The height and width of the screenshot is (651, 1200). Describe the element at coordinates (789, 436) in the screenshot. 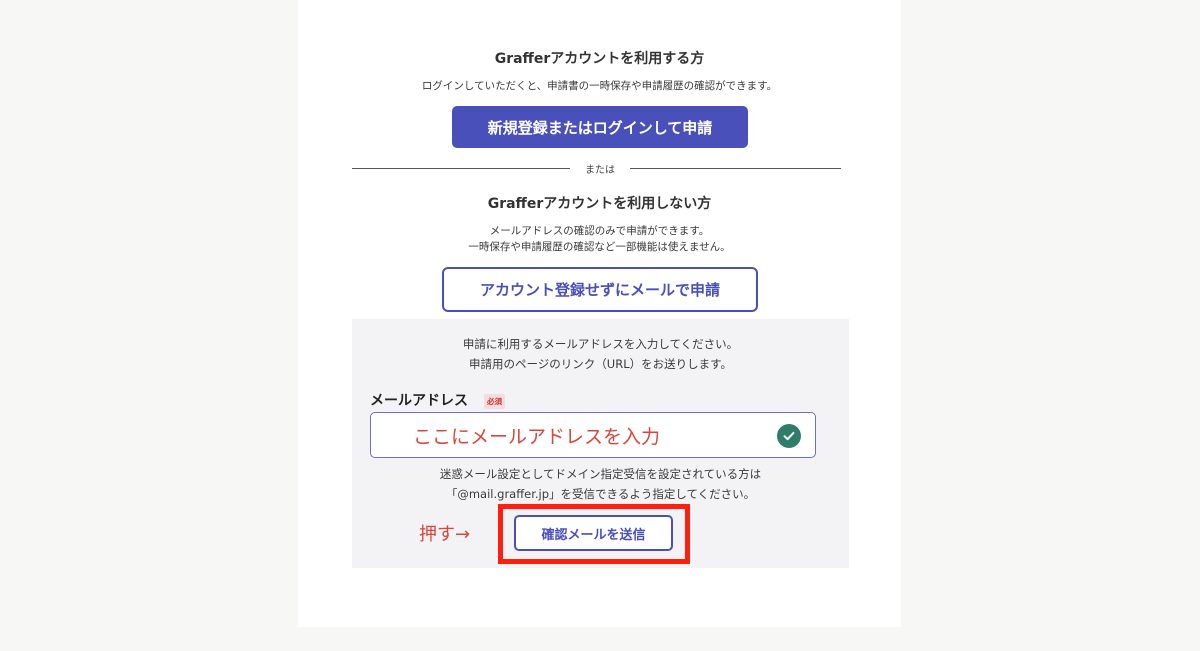

I see `check-circle-icon` at that location.